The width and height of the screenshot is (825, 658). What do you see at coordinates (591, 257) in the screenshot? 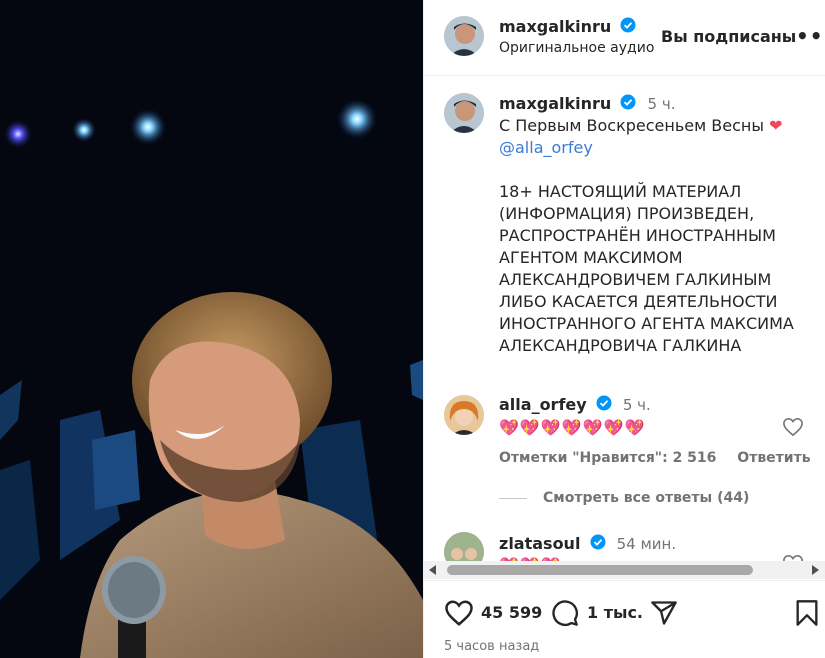
I see `disclaimer-line: АГЕНТОМ МАКСИМОМ` at bounding box center [591, 257].